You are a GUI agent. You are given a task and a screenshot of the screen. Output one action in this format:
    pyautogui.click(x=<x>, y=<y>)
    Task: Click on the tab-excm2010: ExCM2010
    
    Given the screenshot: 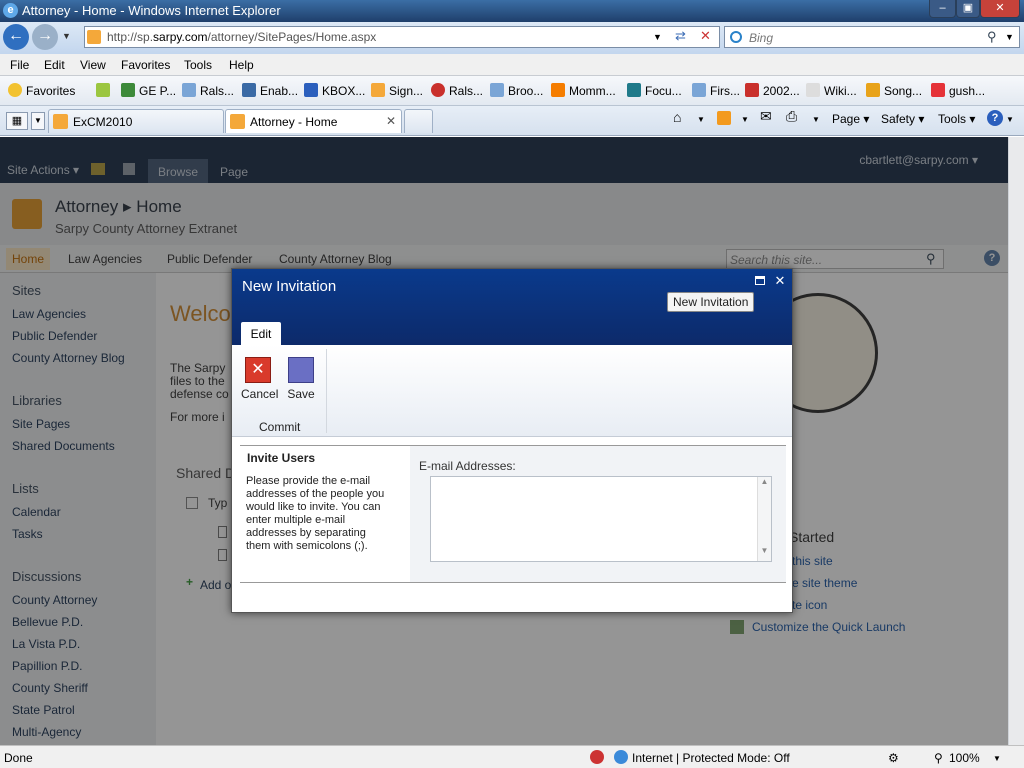 What is the action you would take?
    pyautogui.click(x=136, y=121)
    